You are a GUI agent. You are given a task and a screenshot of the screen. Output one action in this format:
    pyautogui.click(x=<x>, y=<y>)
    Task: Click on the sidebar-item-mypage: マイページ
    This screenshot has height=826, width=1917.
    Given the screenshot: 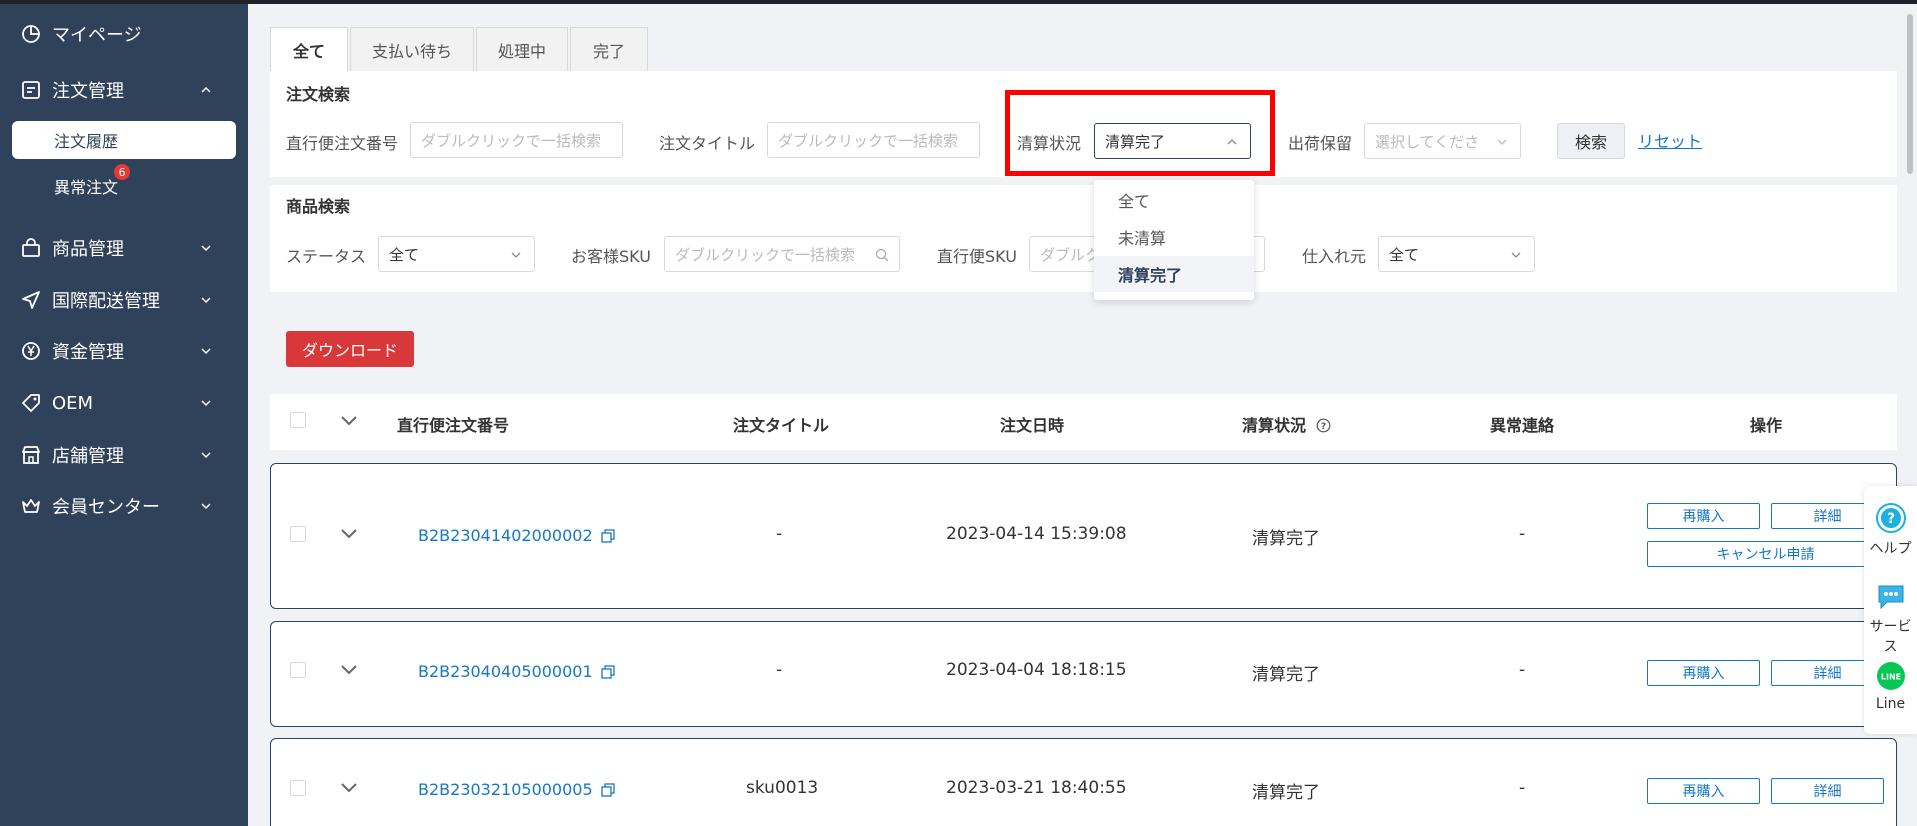 What is the action you would take?
    pyautogui.click(x=124, y=34)
    